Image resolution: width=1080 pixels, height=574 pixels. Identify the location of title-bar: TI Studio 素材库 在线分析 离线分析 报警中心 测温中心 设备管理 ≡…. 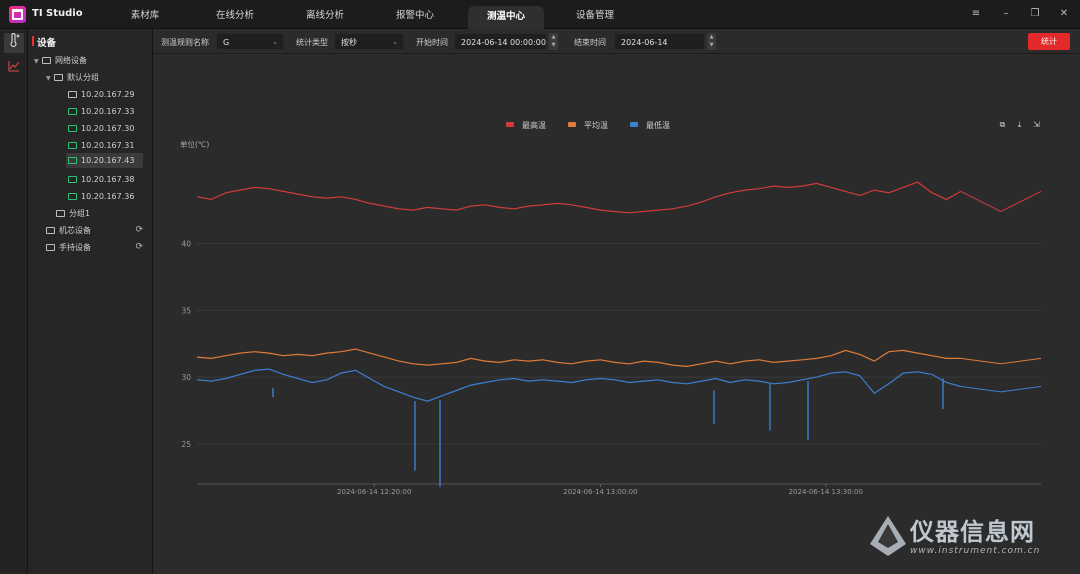
(540, 14).